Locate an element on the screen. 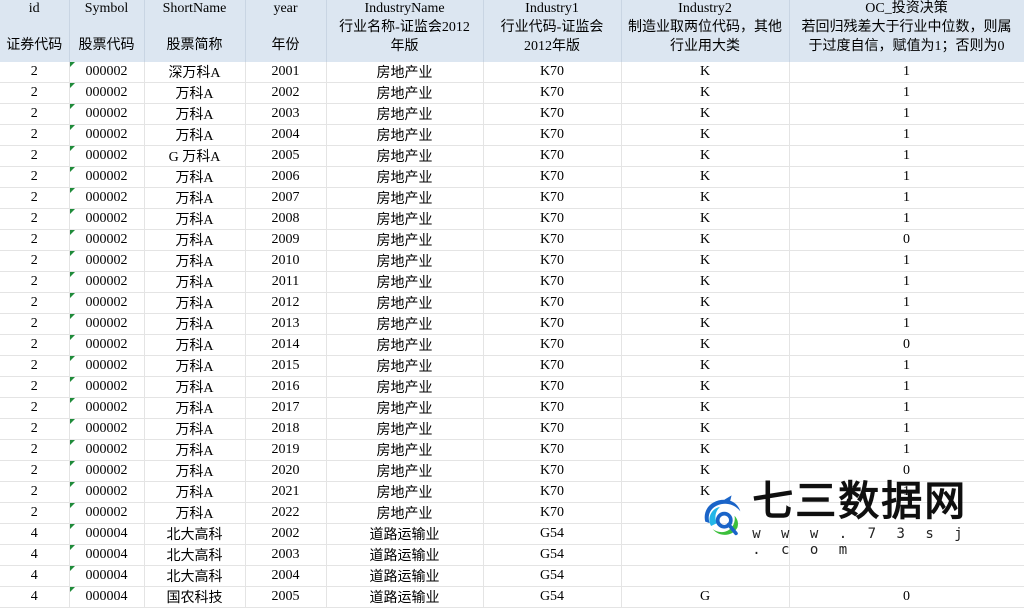 Image resolution: width=1024 pixels, height=608 pixels. table-cell: 2016 is located at coordinates (286, 387).